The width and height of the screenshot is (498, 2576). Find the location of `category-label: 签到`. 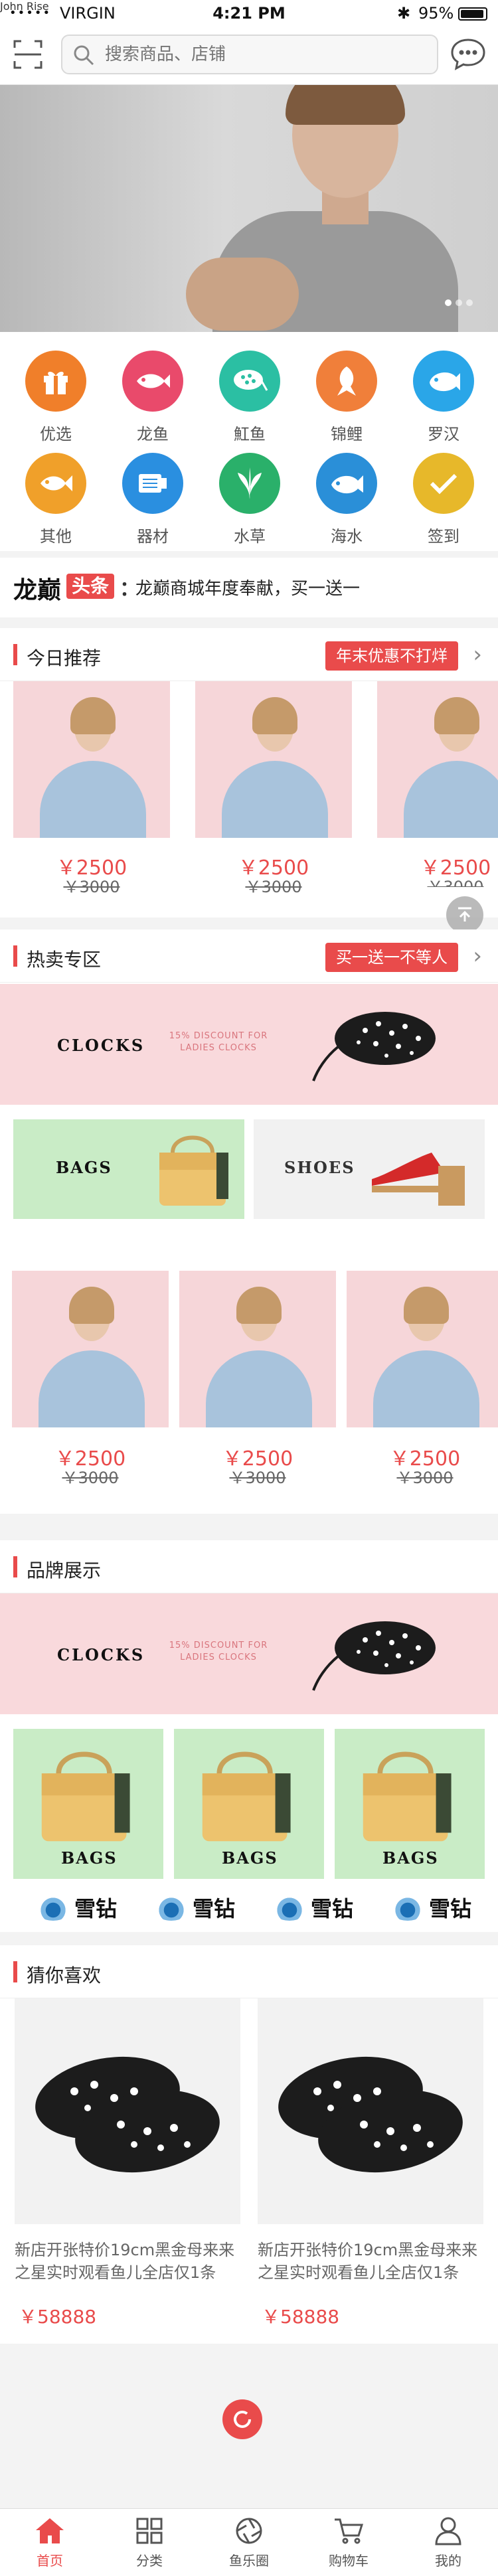

category-label: 签到 is located at coordinates (444, 536).